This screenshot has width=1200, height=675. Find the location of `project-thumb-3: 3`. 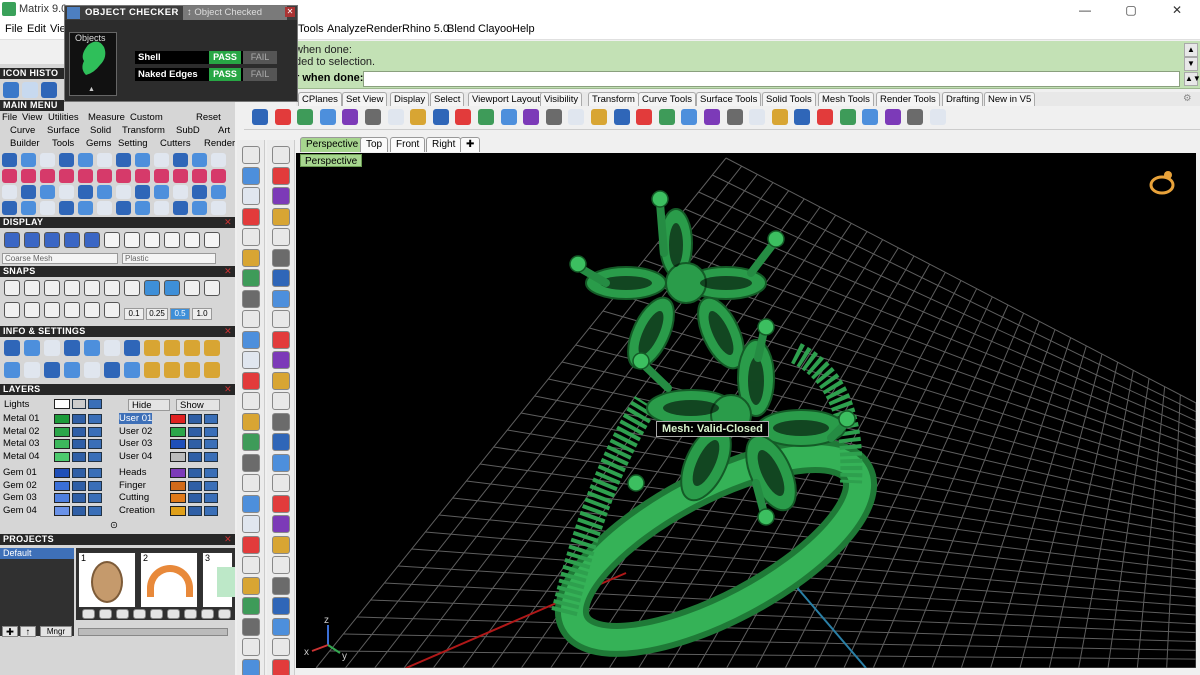

project-thumb-3: 3 is located at coordinates (218, 580).